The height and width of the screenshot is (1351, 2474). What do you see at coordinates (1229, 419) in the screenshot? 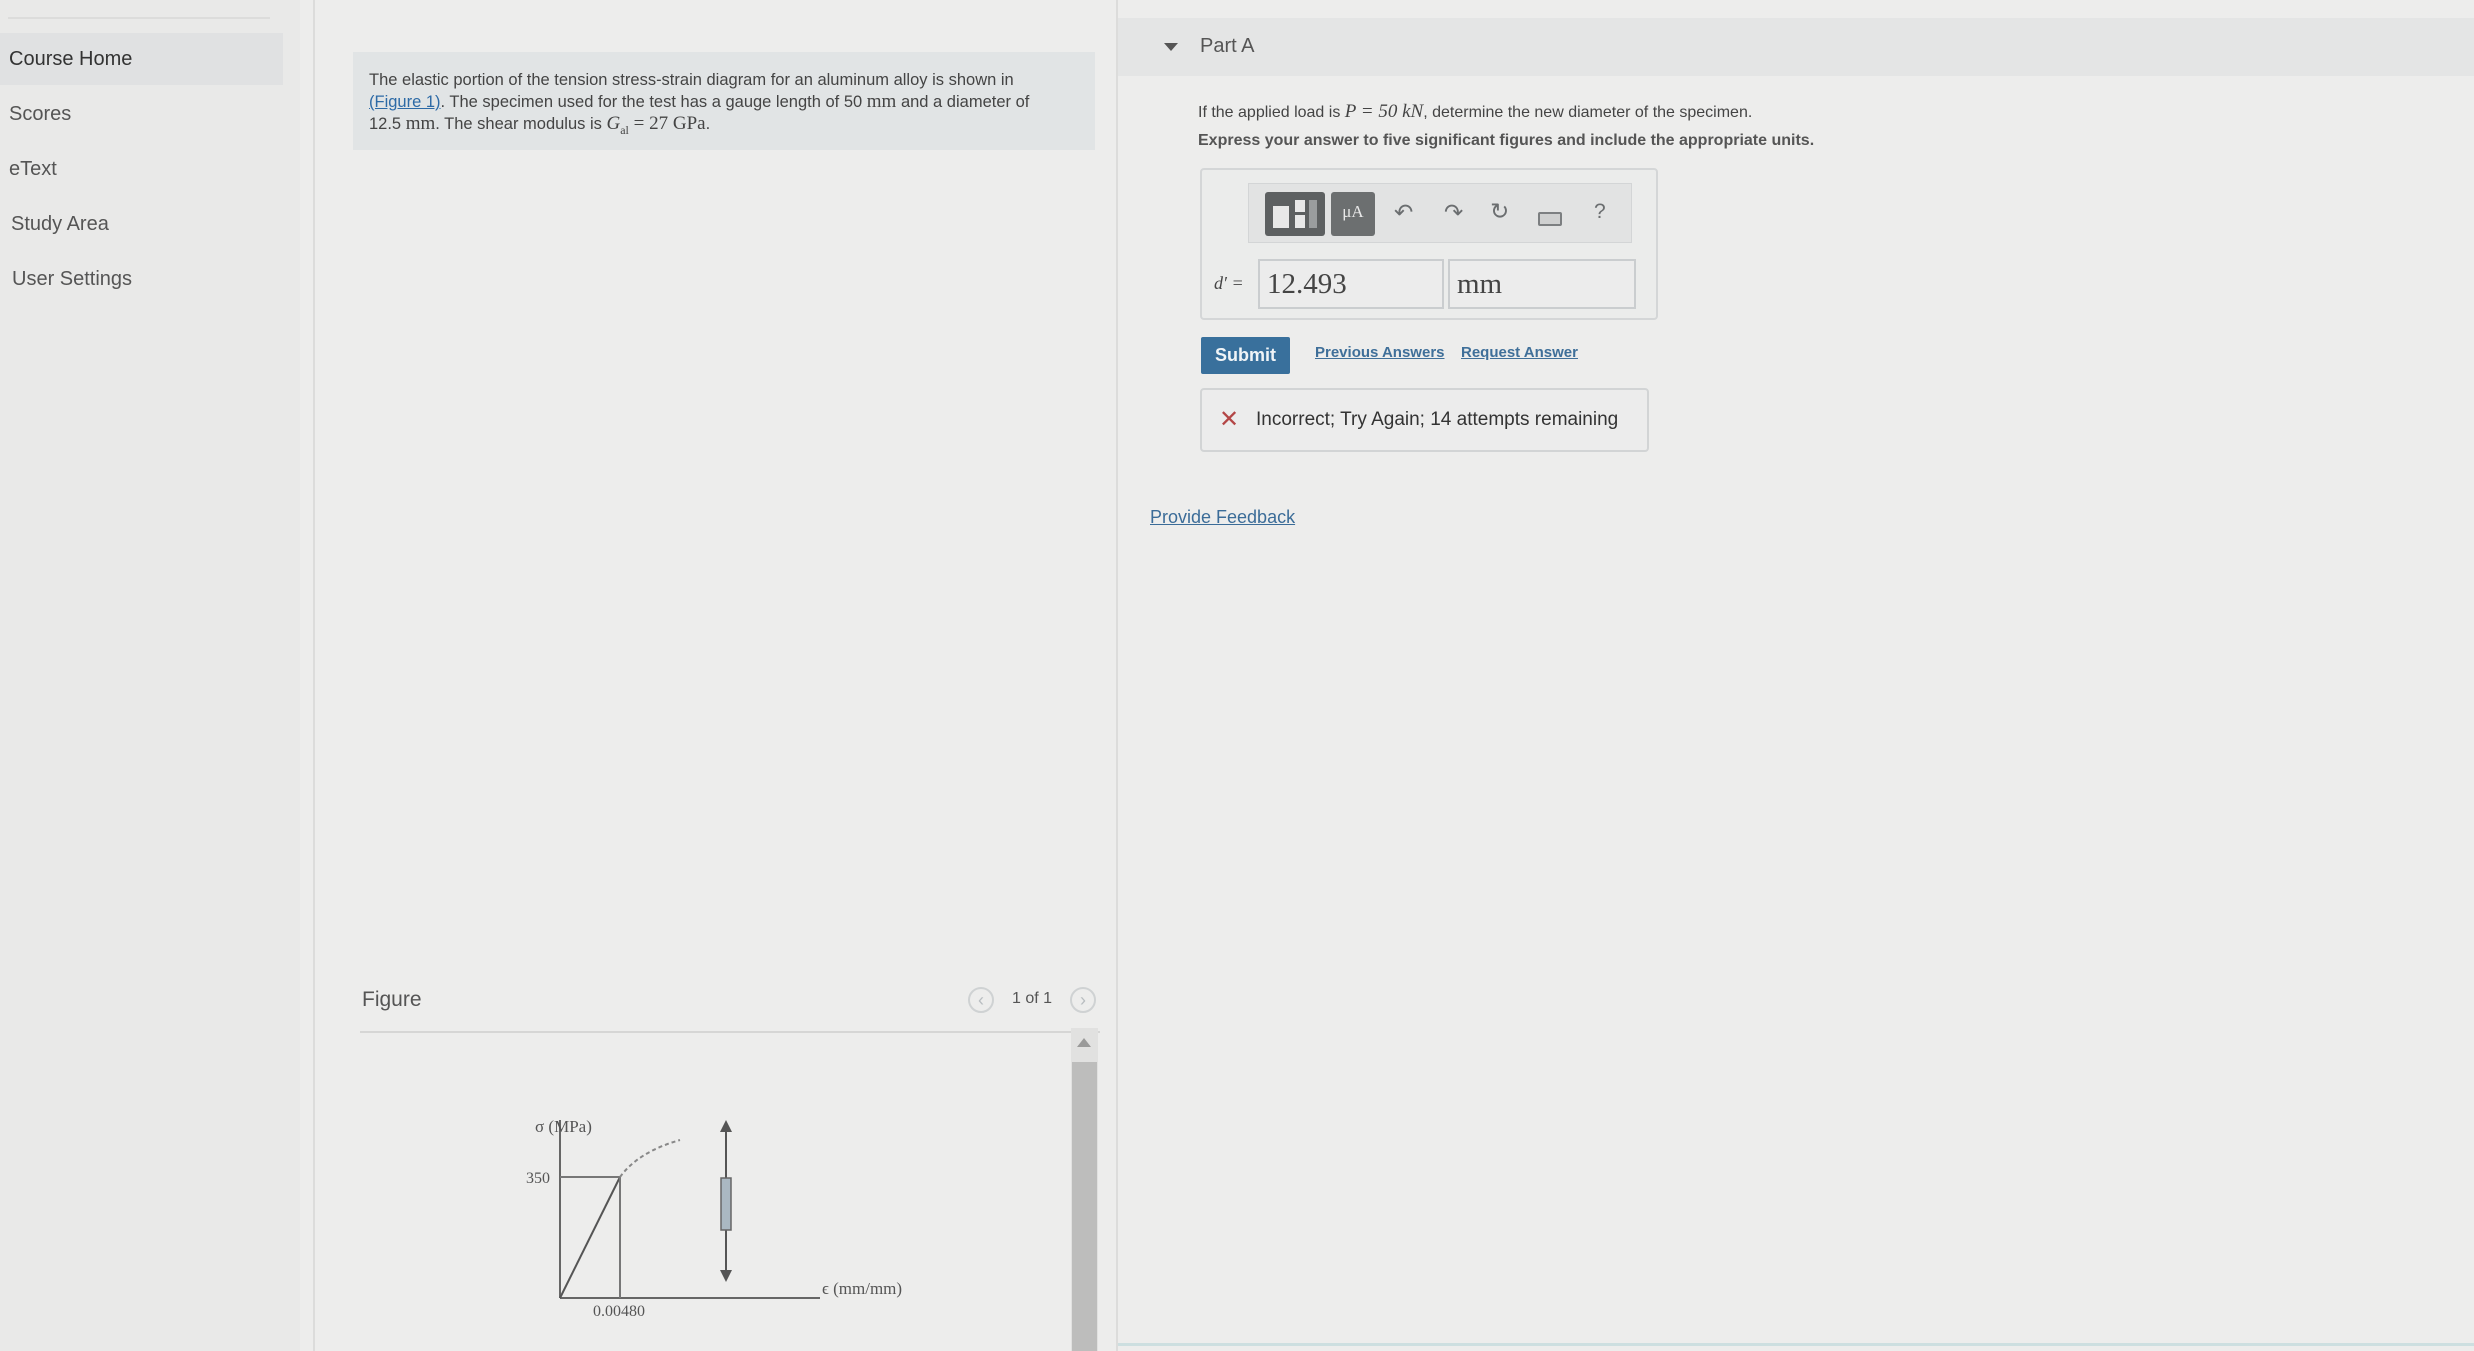
I see `x-icon: ✕` at bounding box center [1229, 419].